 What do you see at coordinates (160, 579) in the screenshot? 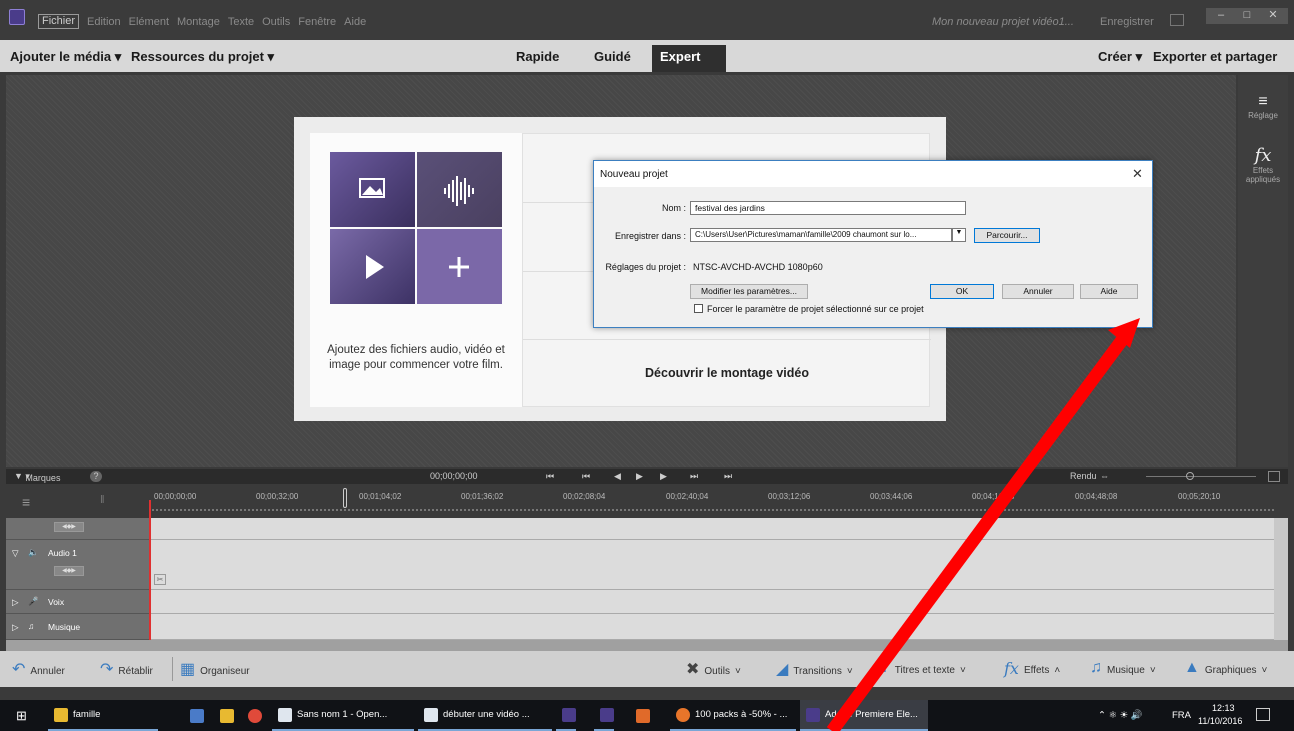
I see `scissors-icon: ✂` at bounding box center [160, 579].